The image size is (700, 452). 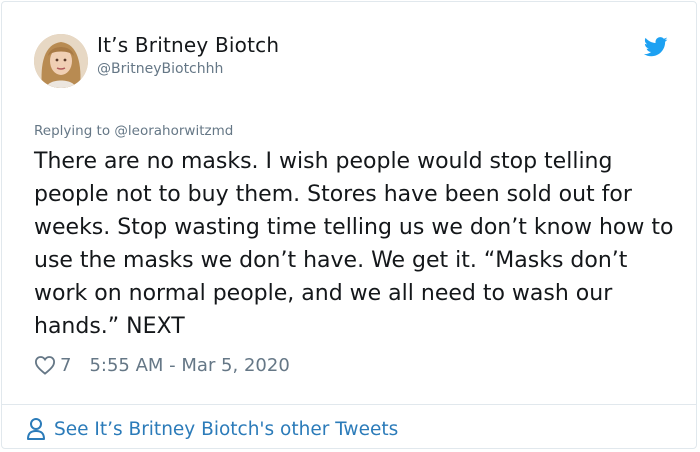 I want to click on divider, so click(x=349, y=404).